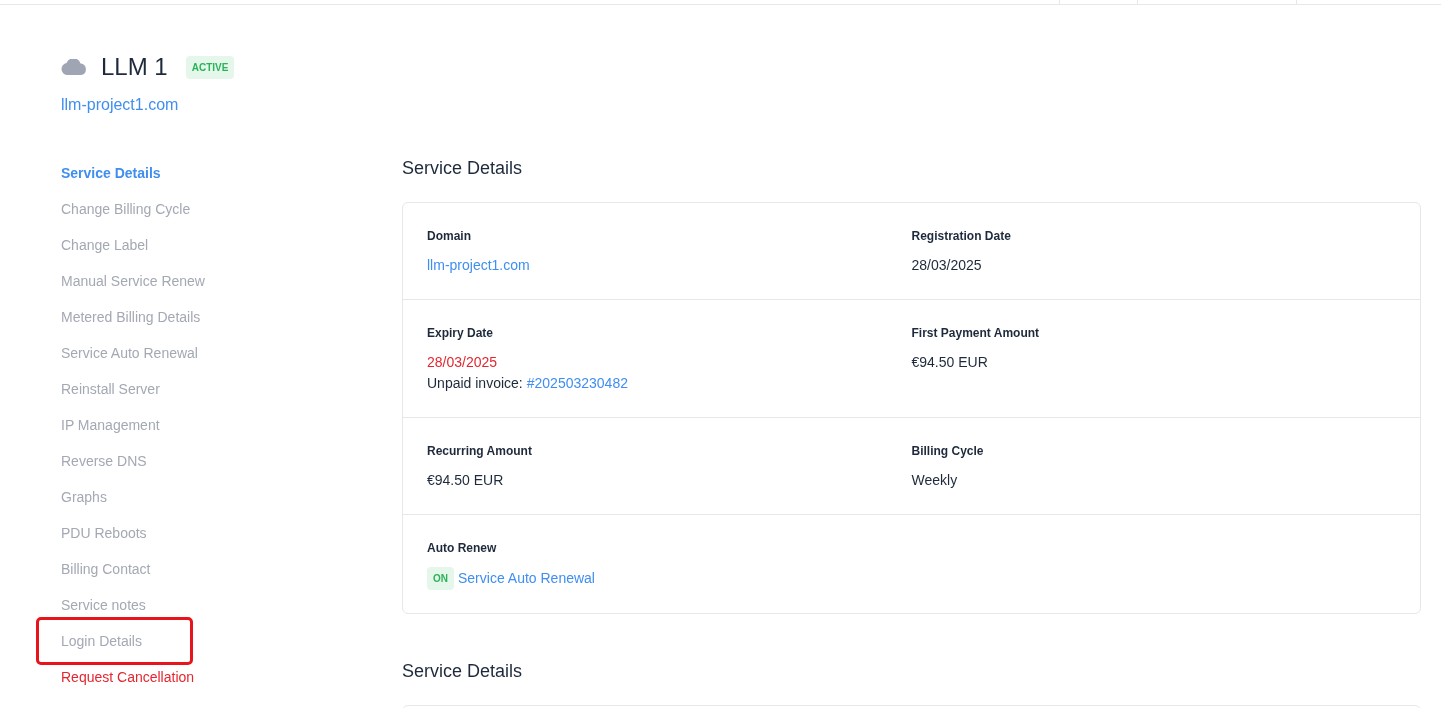 This screenshot has width=1441, height=708. Describe the element at coordinates (106, 569) in the screenshot. I see `sidebar-item: Billing Contact` at that location.